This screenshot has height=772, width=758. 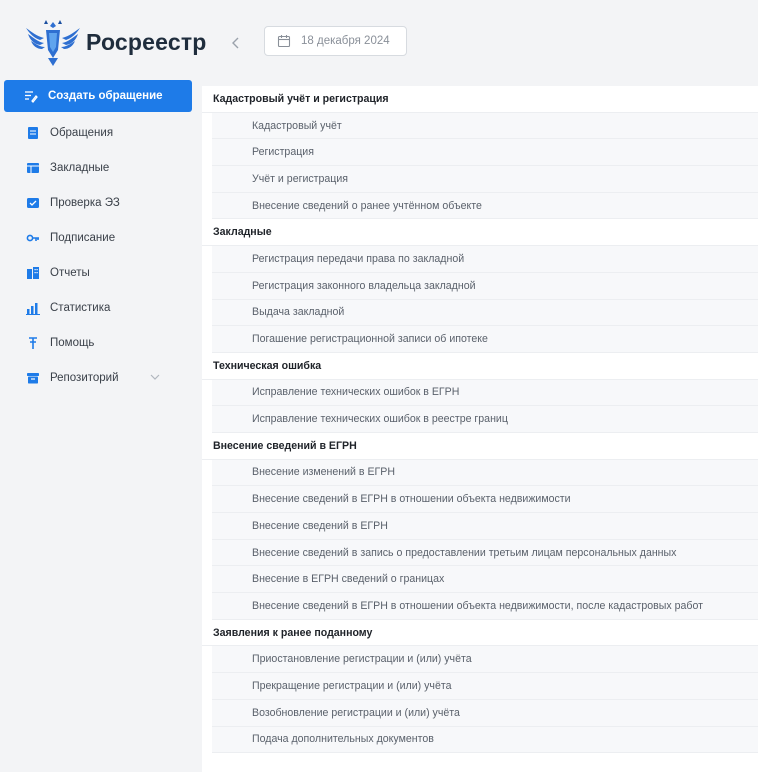 What do you see at coordinates (33, 308) in the screenshot?
I see `bar-chart-icon` at bounding box center [33, 308].